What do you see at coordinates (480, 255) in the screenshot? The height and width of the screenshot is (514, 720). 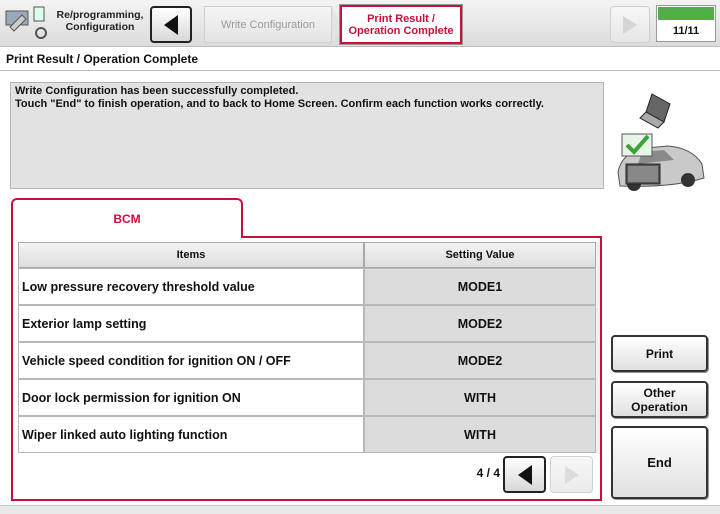 I see `column-header-setting-value: Setting Value` at bounding box center [480, 255].